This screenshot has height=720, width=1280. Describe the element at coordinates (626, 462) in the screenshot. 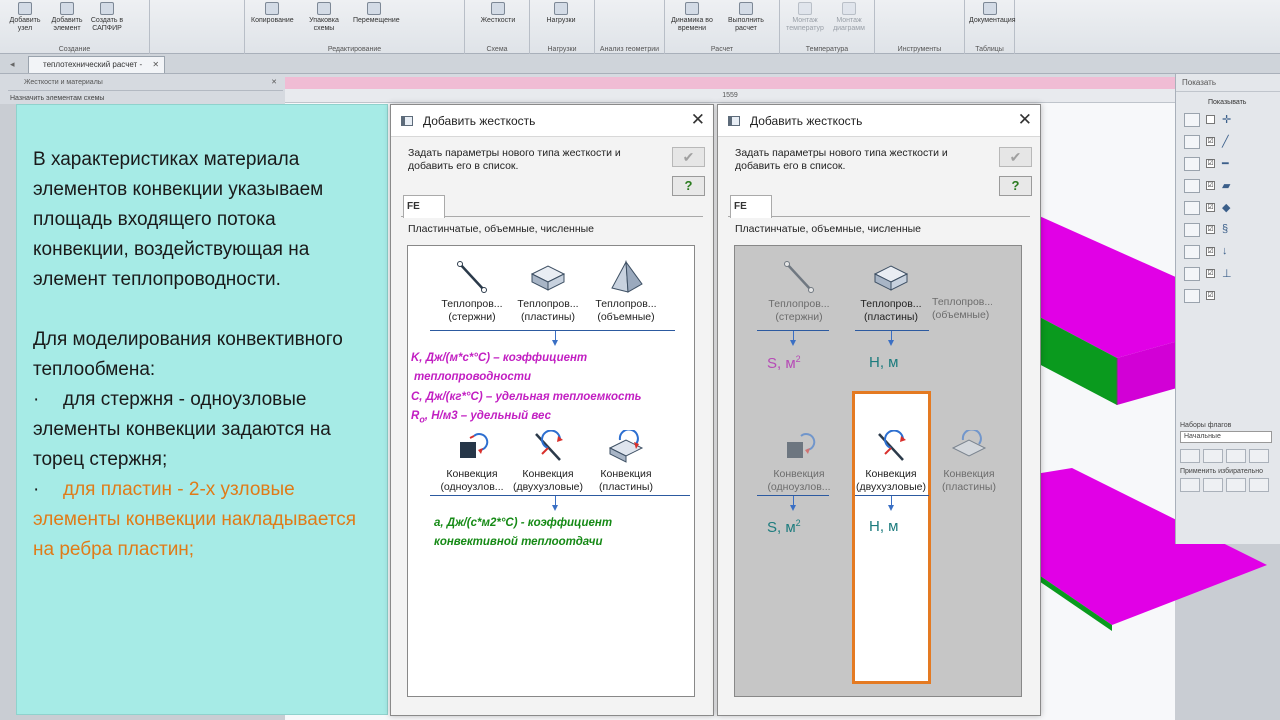

I see `item-convection-plates: Конвекция (пластины)` at that location.